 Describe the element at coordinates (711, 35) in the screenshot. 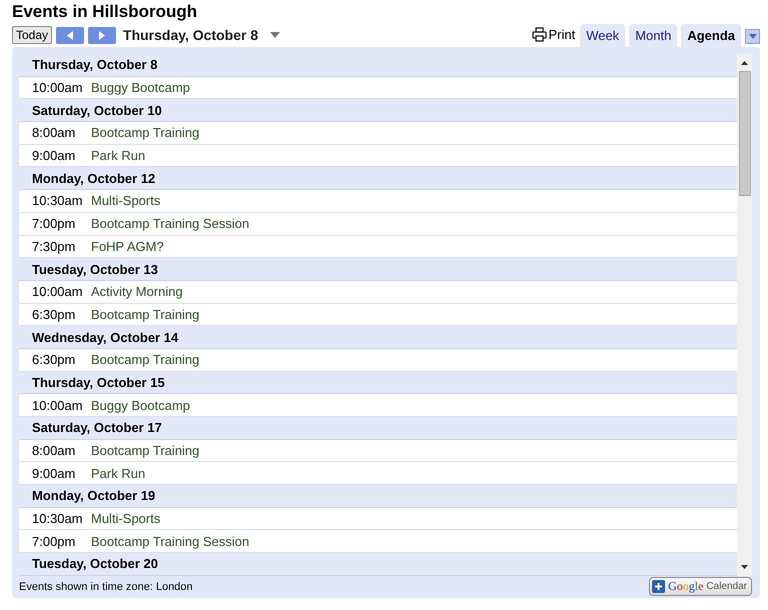

I see `view-tab: Agenda` at that location.